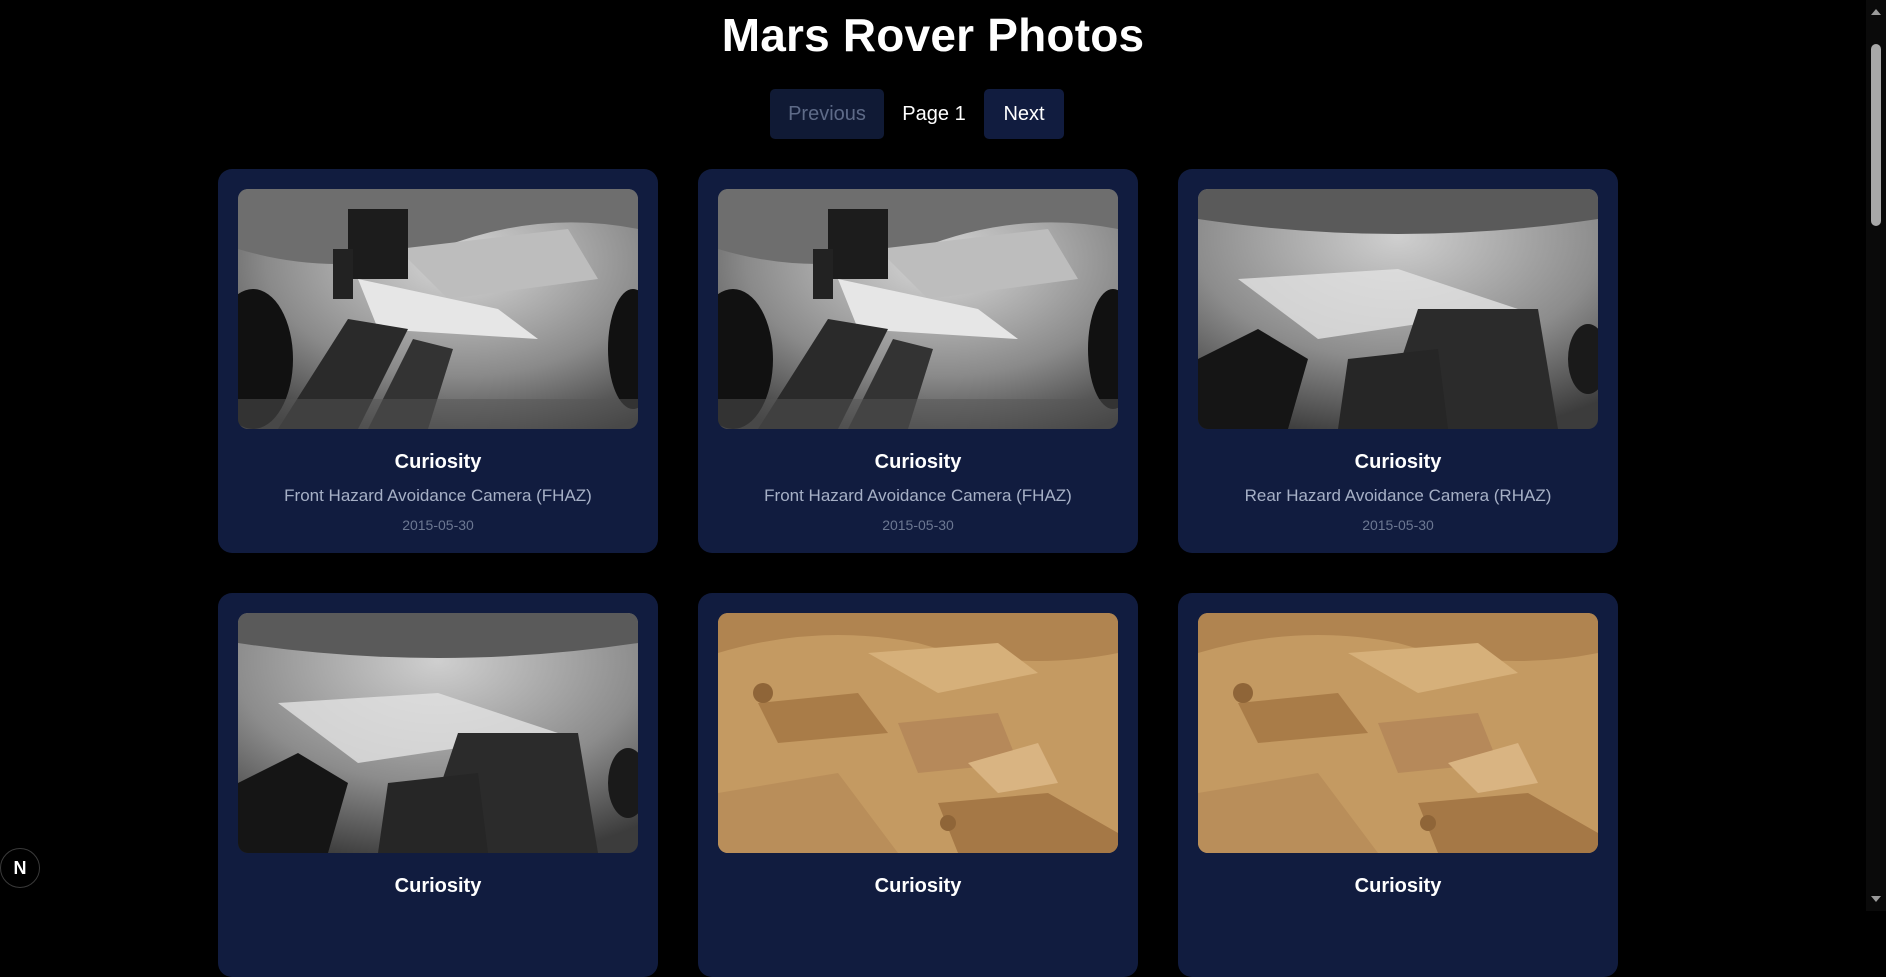  I want to click on pagination: Previous Page 1 Next, so click(917, 114).